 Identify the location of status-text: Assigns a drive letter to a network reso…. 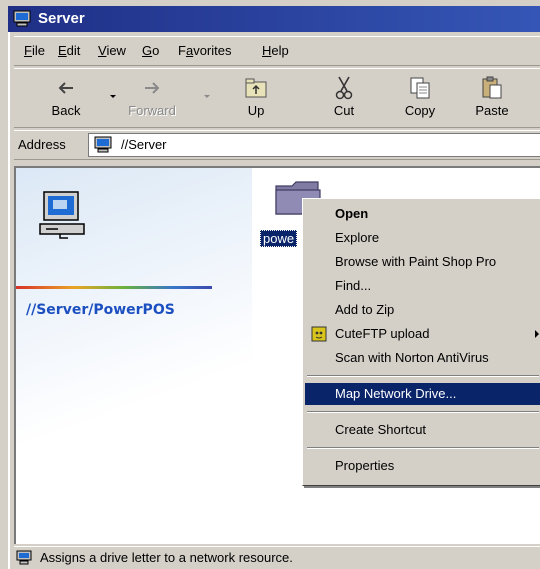
(166, 557).